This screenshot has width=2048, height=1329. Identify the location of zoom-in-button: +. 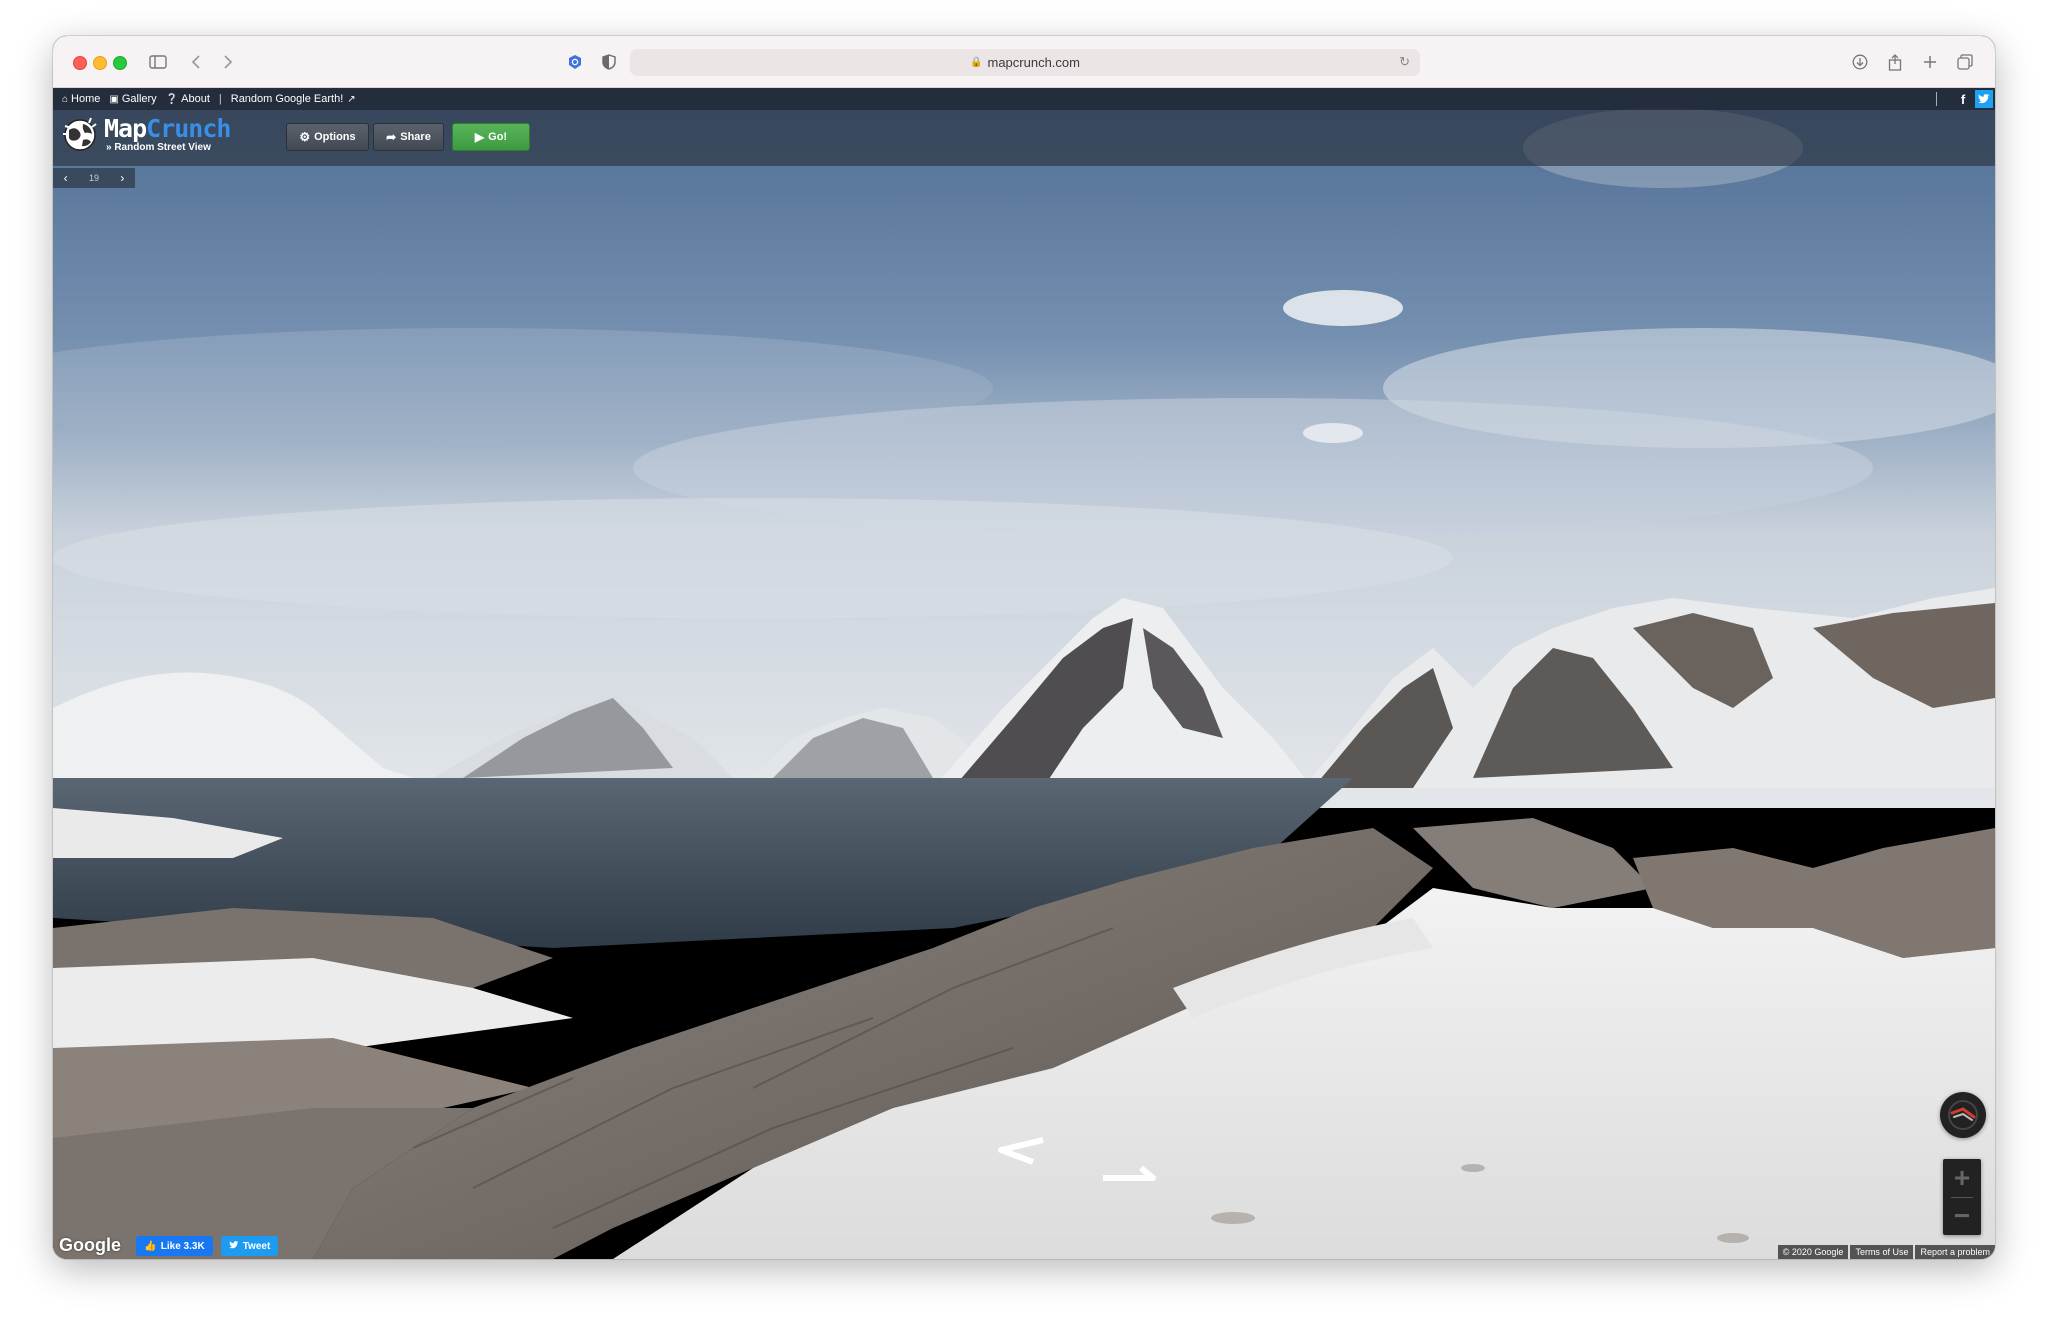
(1962, 1178).